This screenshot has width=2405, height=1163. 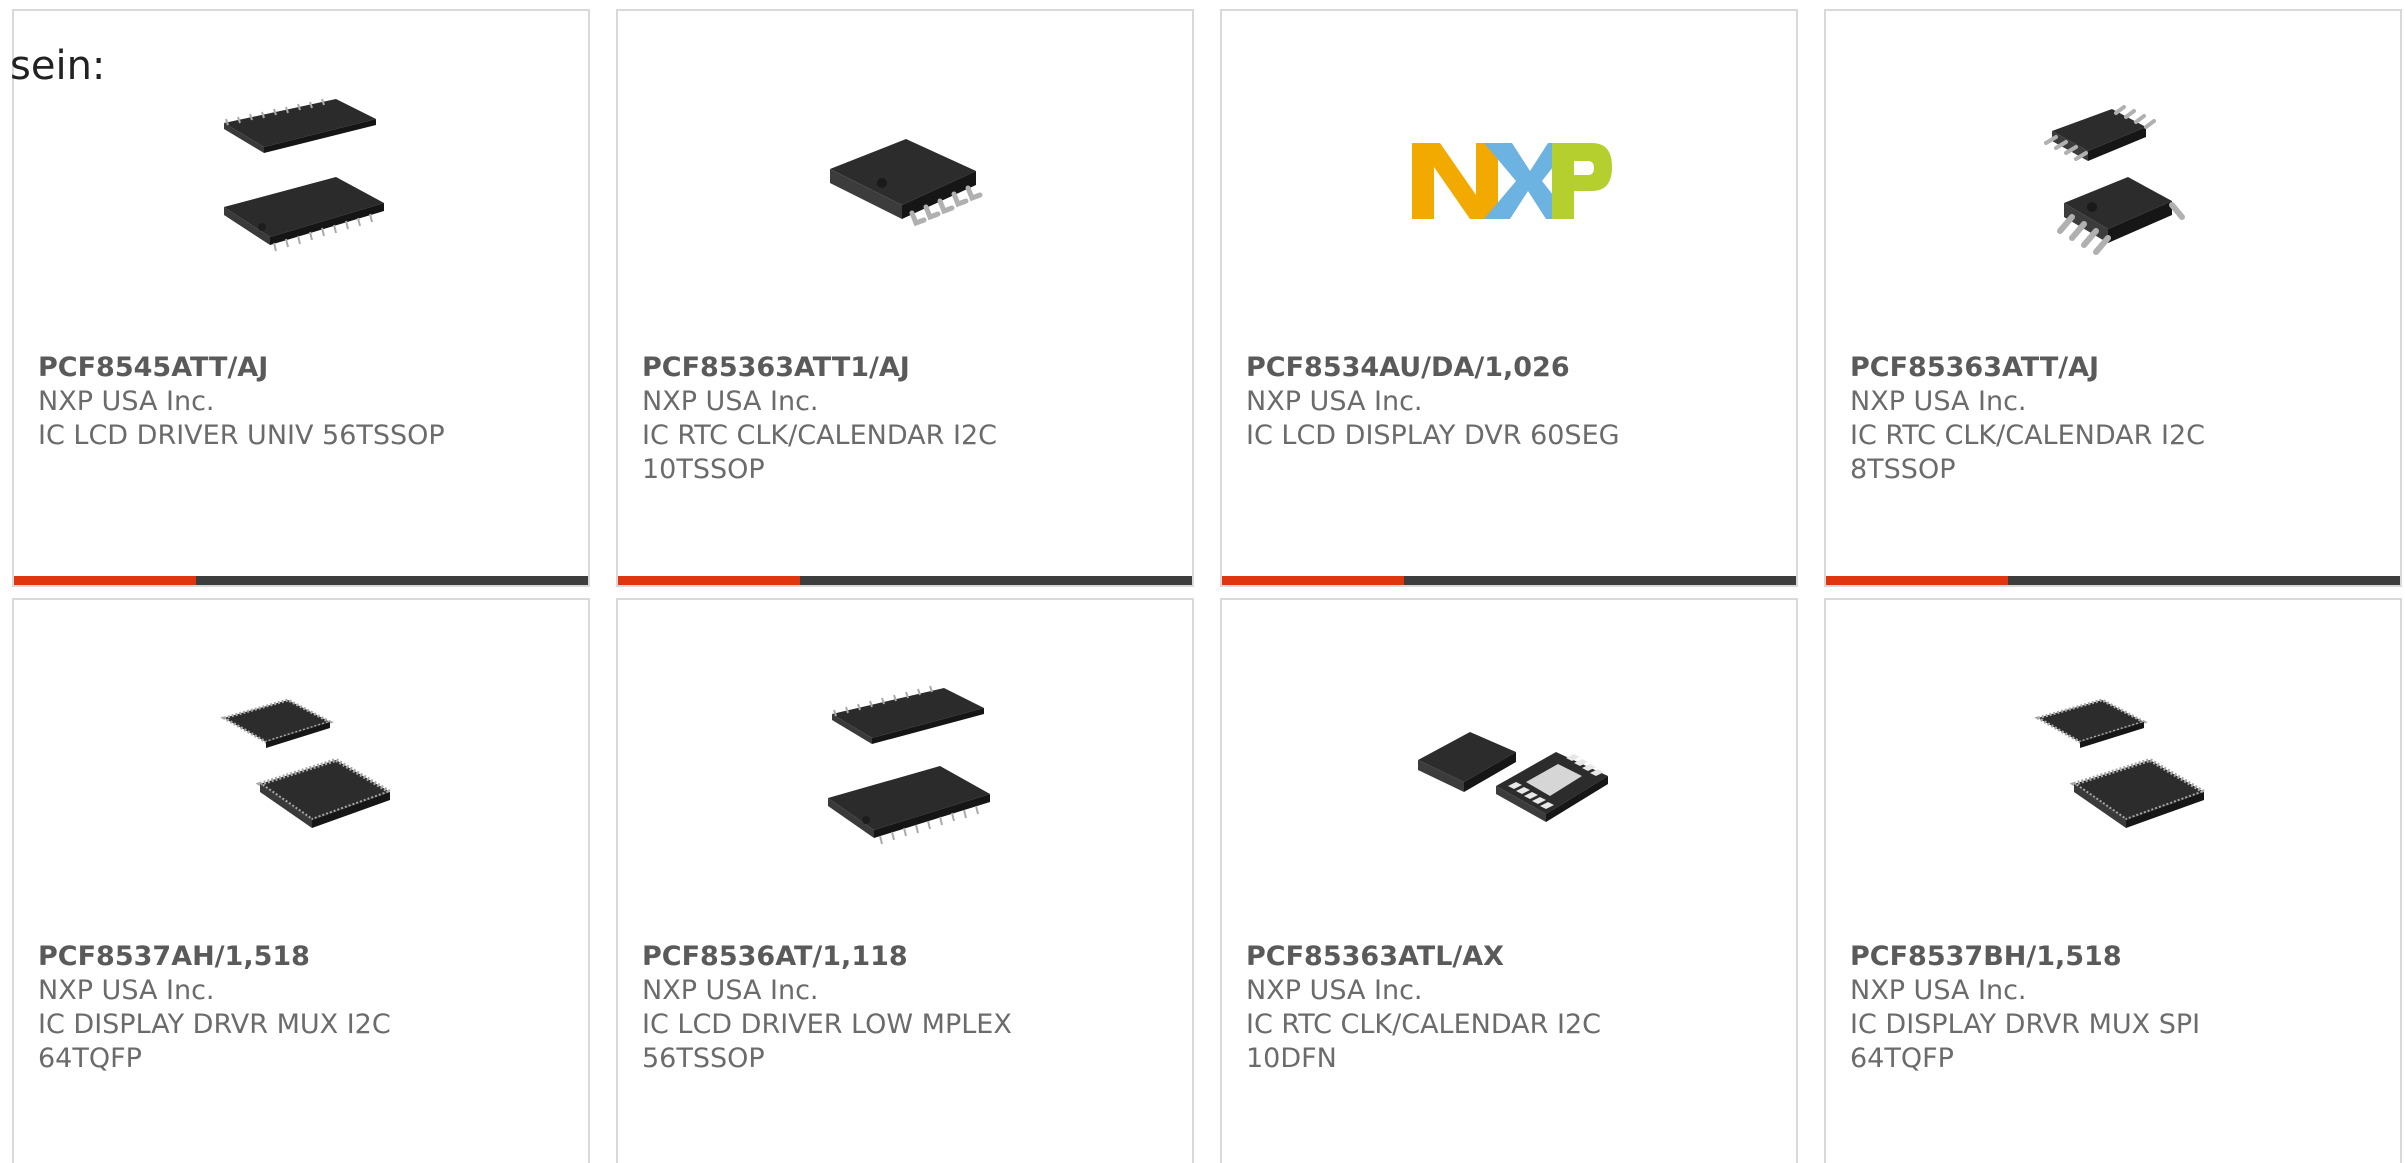 What do you see at coordinates (827, 1024) in the screenshot?
I see `description: IC LCD DRIVER LOW MPLEX` at bounding box center [827, 1024].